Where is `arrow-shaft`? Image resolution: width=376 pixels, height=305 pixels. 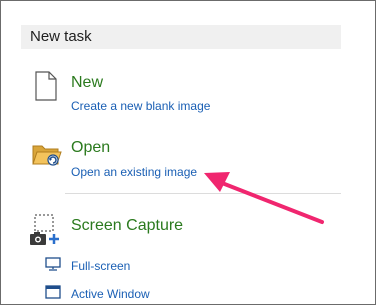 arrow-shaft is located at coordinates (272, 202).